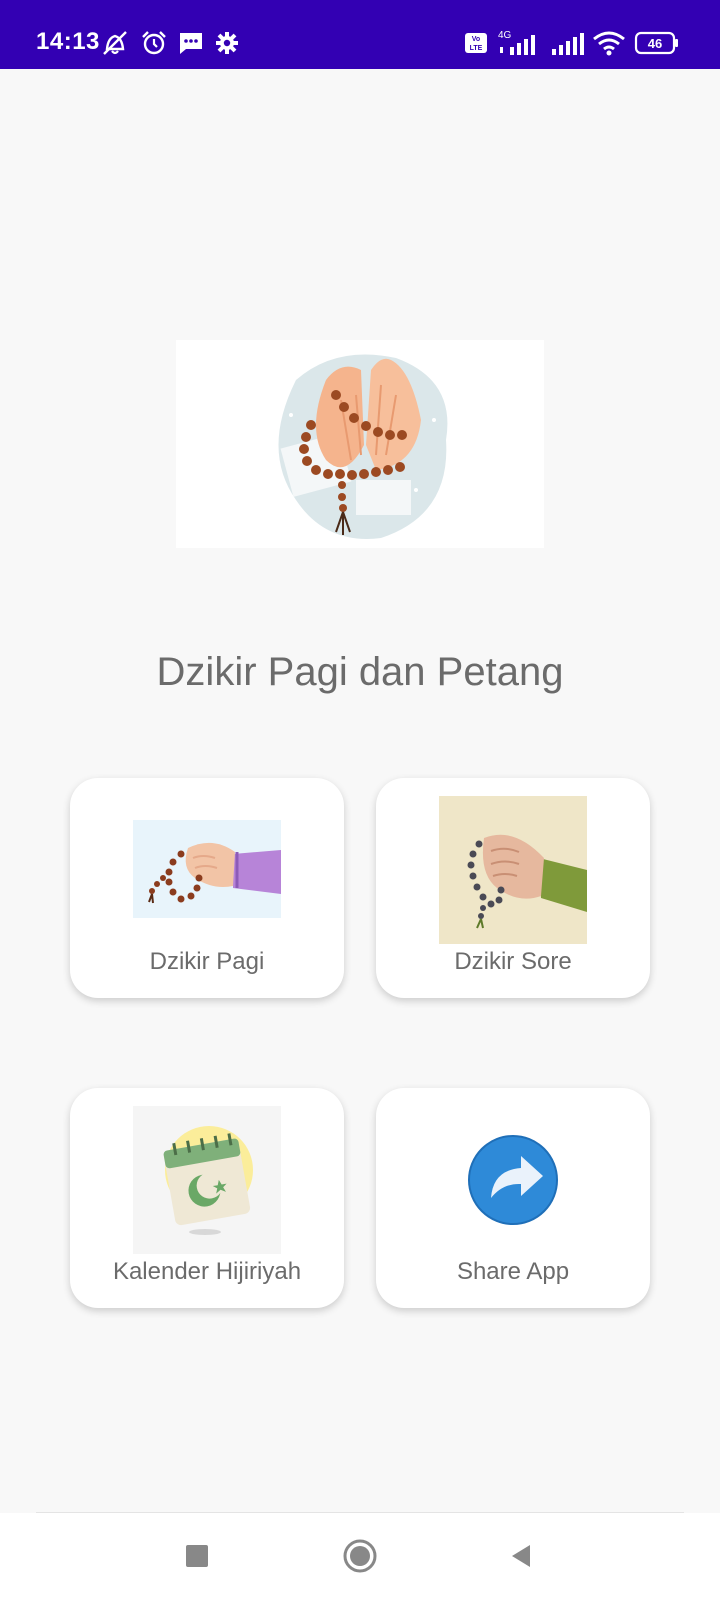  I want to click on kalender-hijiriyah-image, so click(207, 1180).